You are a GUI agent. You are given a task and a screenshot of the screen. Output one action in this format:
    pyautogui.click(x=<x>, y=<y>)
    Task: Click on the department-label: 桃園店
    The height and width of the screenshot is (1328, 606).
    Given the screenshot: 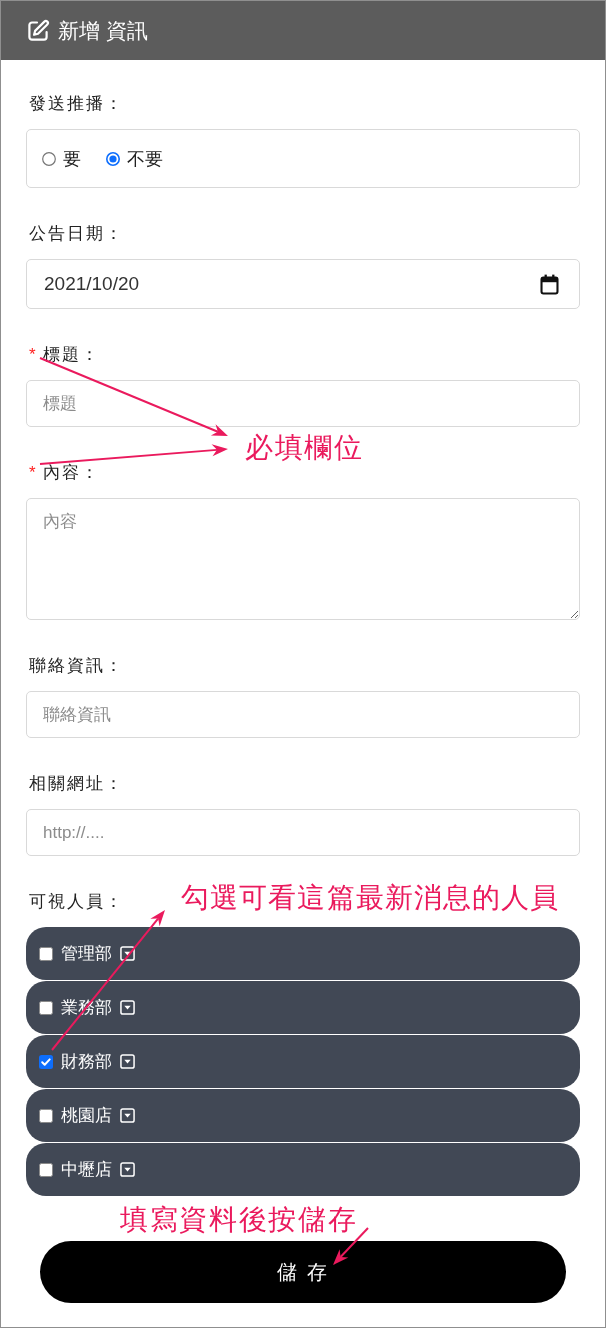 What is the action you would take?
    pyautogui.click(x=86, y=1115)
    